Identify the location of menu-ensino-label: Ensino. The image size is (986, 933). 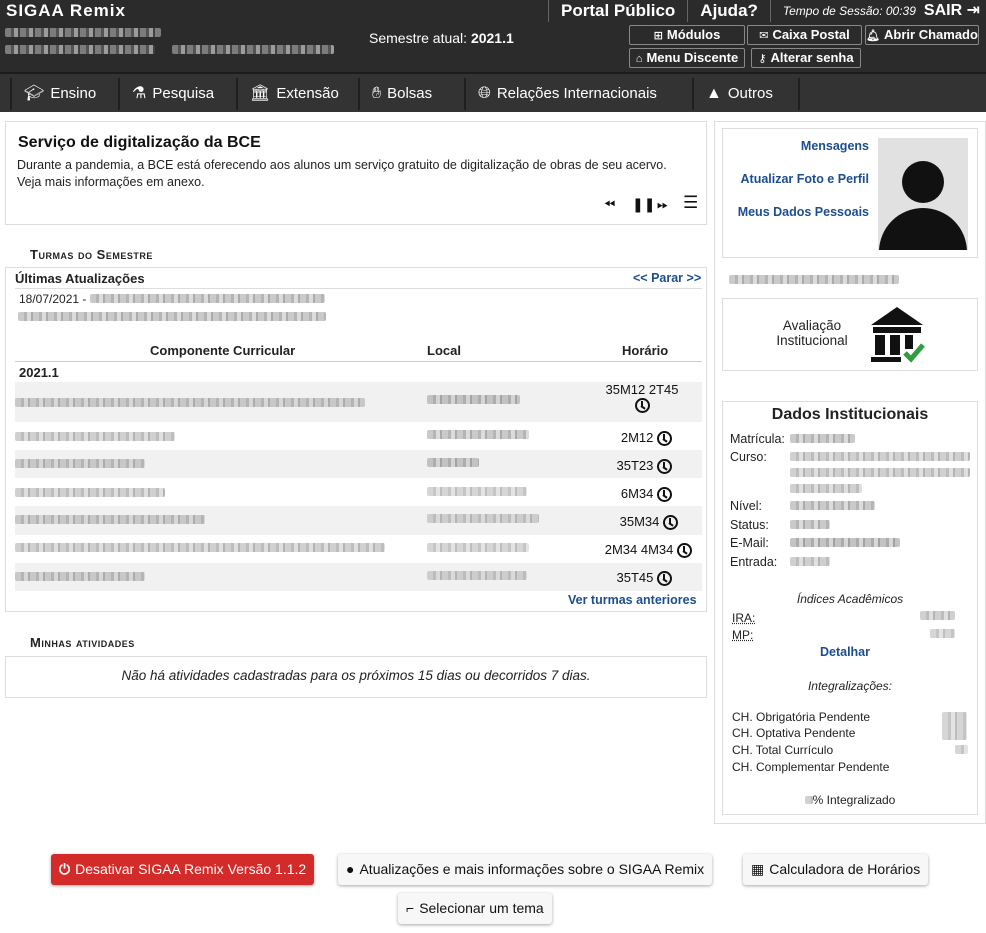
(73, 93).